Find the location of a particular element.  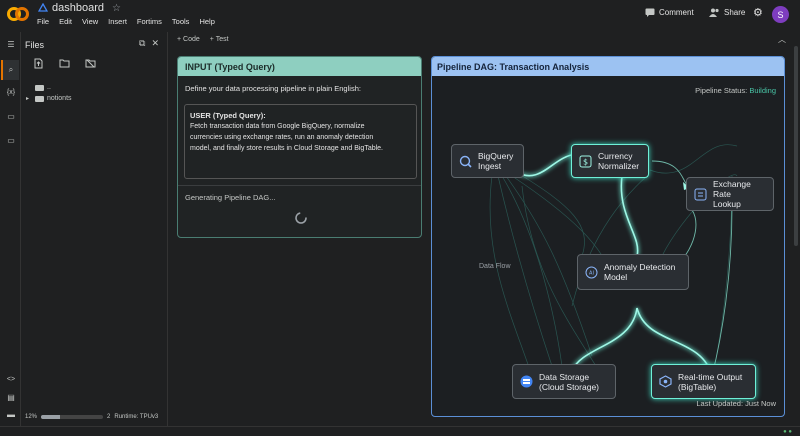

menu-bar: File Edit View Insert Fortims Tools Help is located at coordinates (126, 21).